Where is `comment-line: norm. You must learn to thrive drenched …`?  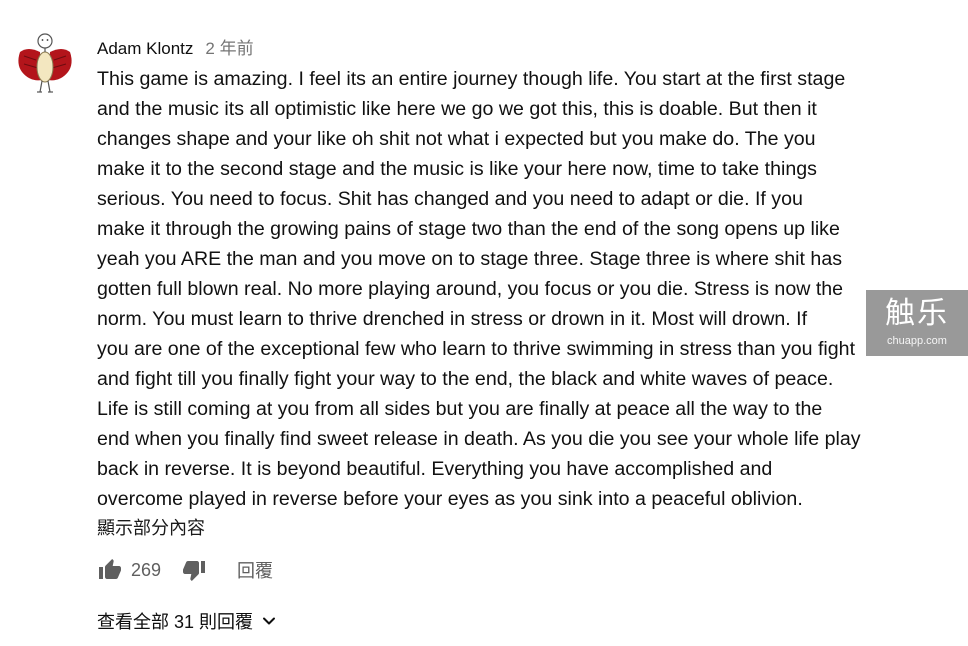
comment-line: norm. You must learn to thrive drenched … is located at coordinates (452, 319).